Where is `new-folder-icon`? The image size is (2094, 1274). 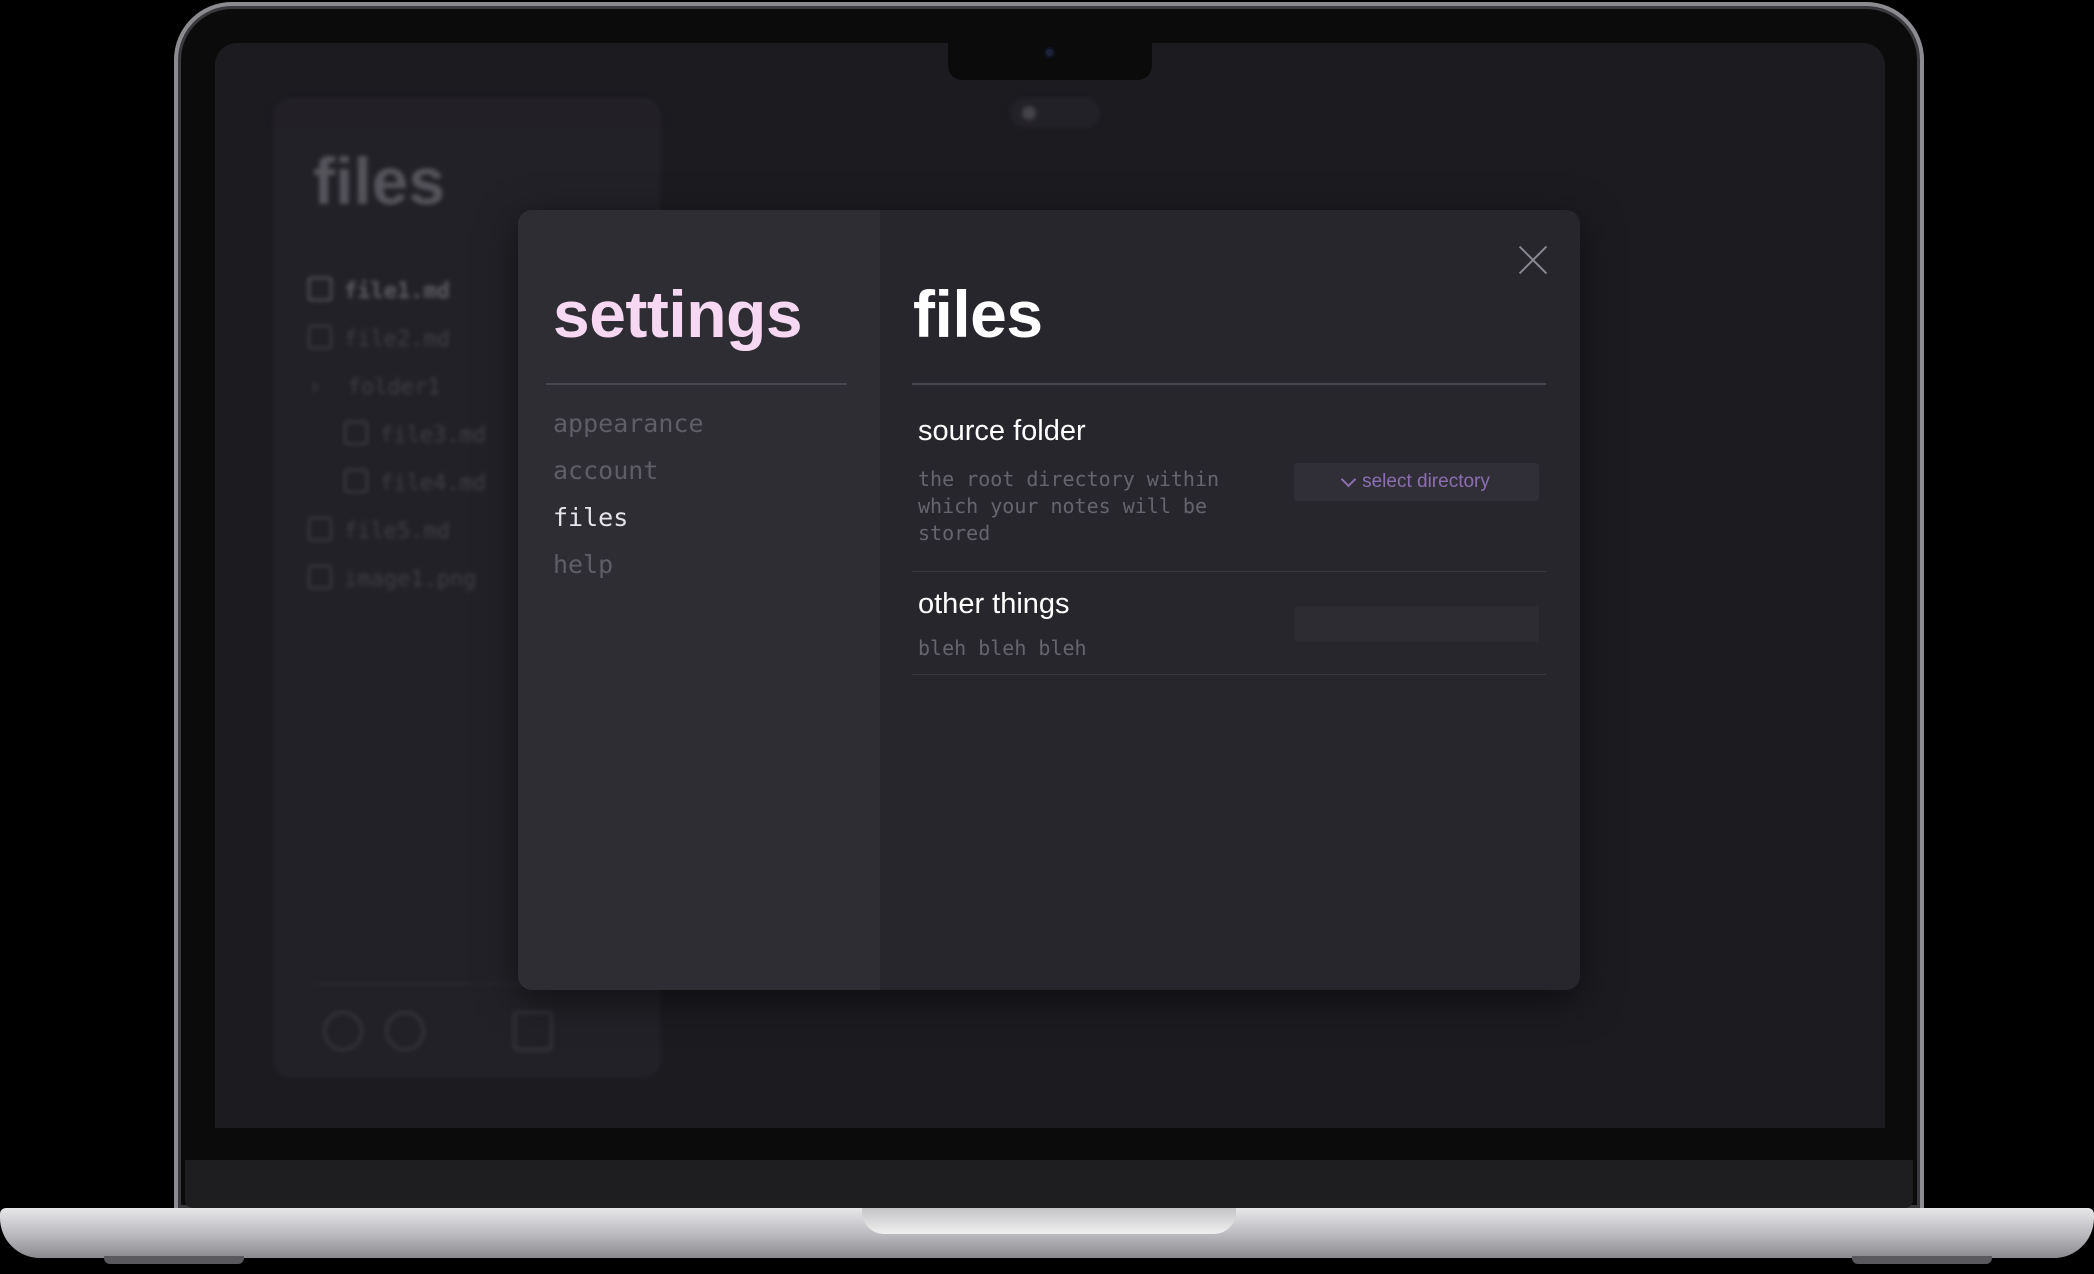 new-folder-icon is located at coordinates (533, 1031).